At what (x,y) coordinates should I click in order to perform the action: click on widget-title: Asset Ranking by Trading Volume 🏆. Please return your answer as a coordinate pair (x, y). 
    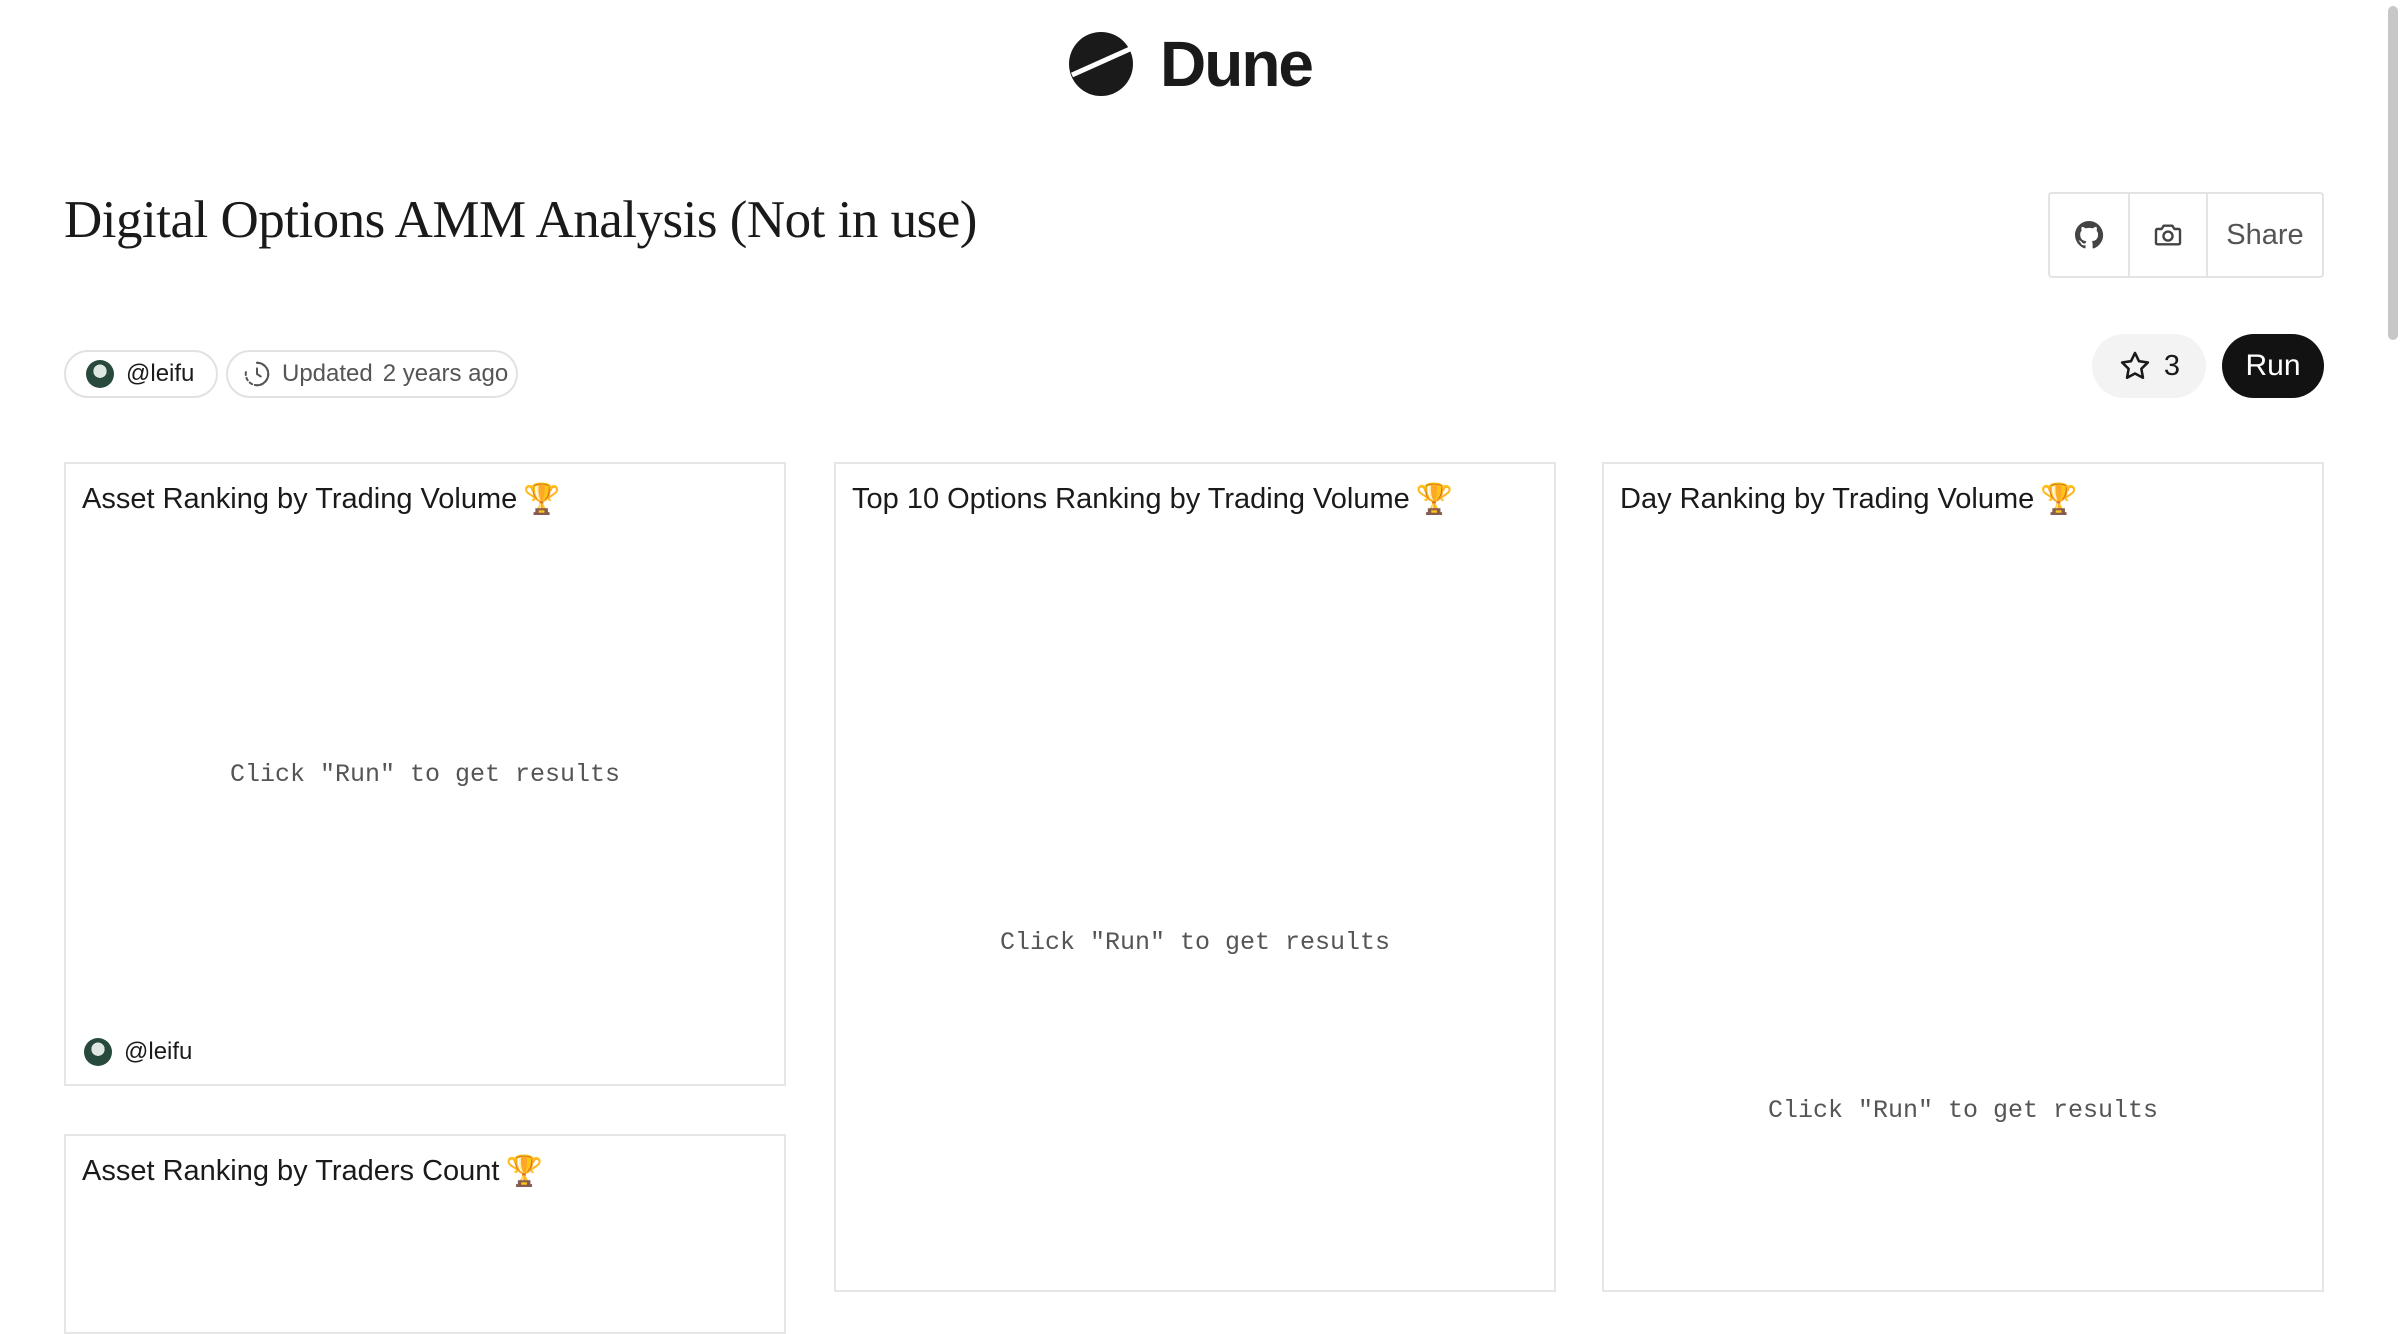
    Looking at the image, I should click on (321, 499).